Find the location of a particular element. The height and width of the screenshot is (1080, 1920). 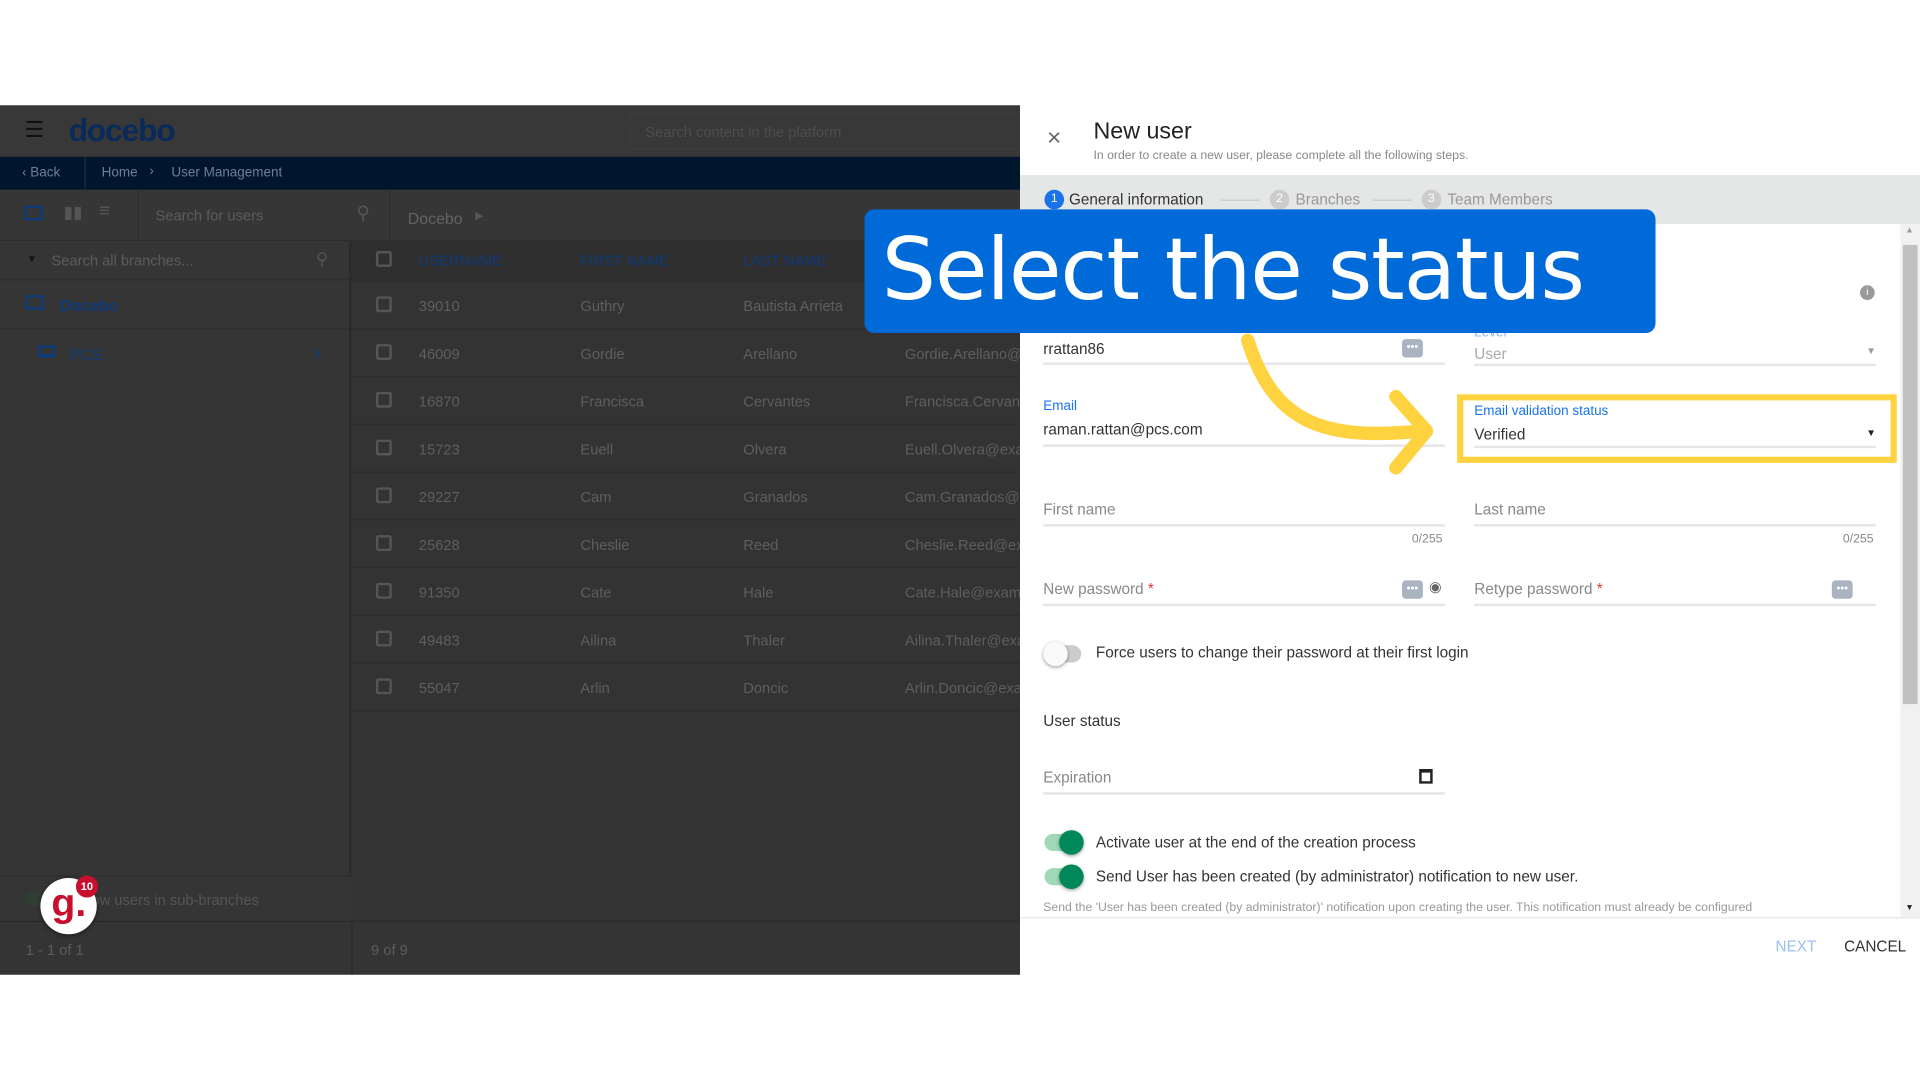

pointer-arrow is located at coordinates (1337, 404).